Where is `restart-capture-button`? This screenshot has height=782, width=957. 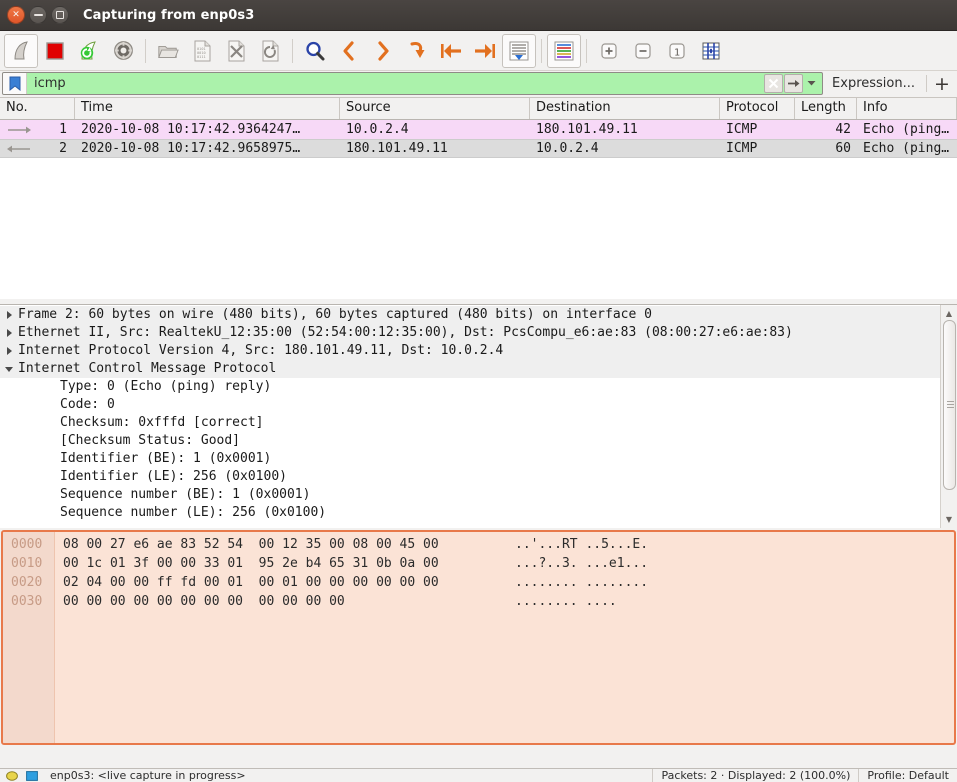 restart-capture-button is located at coordinates (89, 51).